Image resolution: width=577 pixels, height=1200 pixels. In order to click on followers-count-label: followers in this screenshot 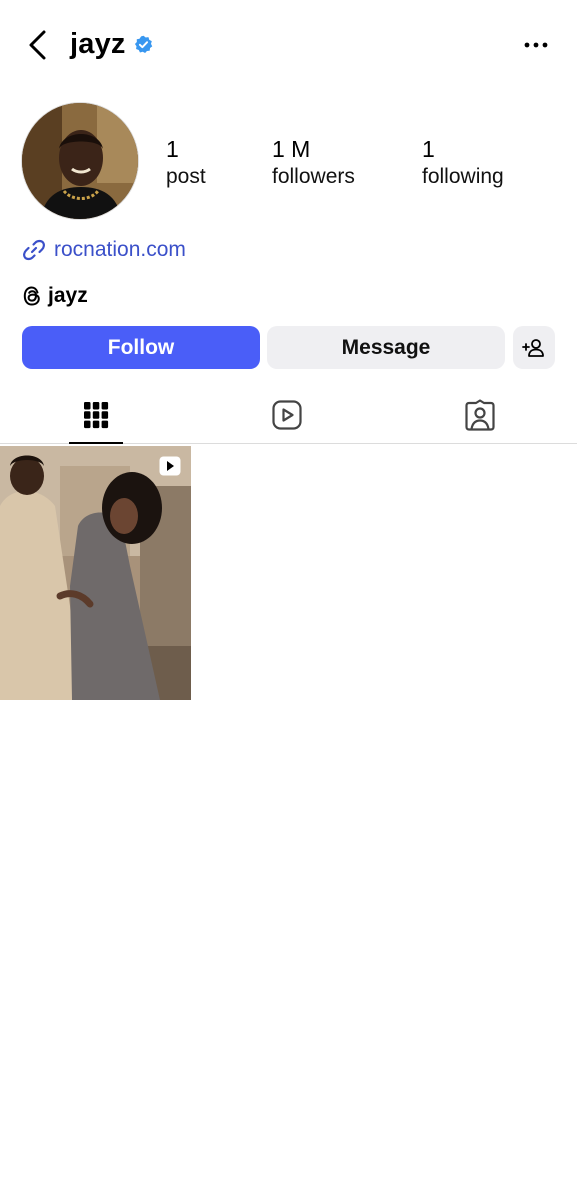, I will do `click(313, 176)`.